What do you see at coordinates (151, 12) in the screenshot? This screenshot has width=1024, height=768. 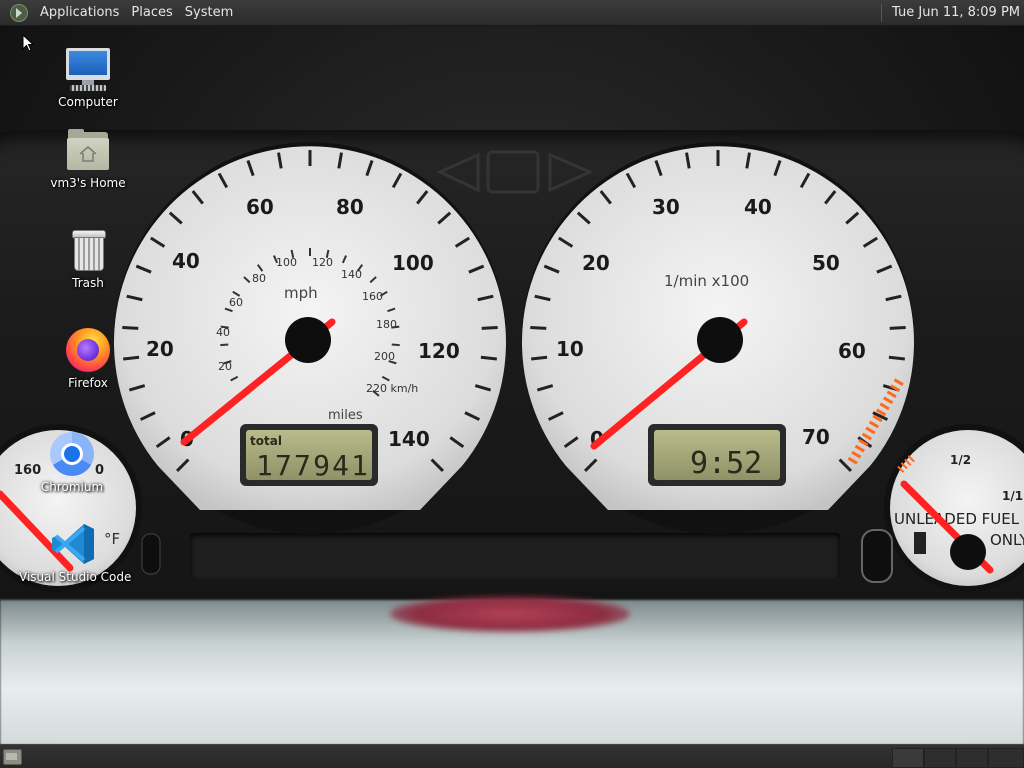 I see `menu-places: Places` at bounding box center [151, 12].